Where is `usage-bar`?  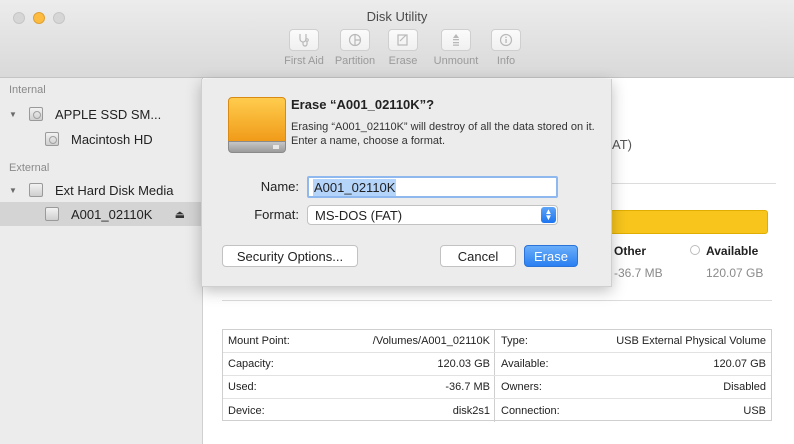 usage-bar is located at coordinates (689, 222).